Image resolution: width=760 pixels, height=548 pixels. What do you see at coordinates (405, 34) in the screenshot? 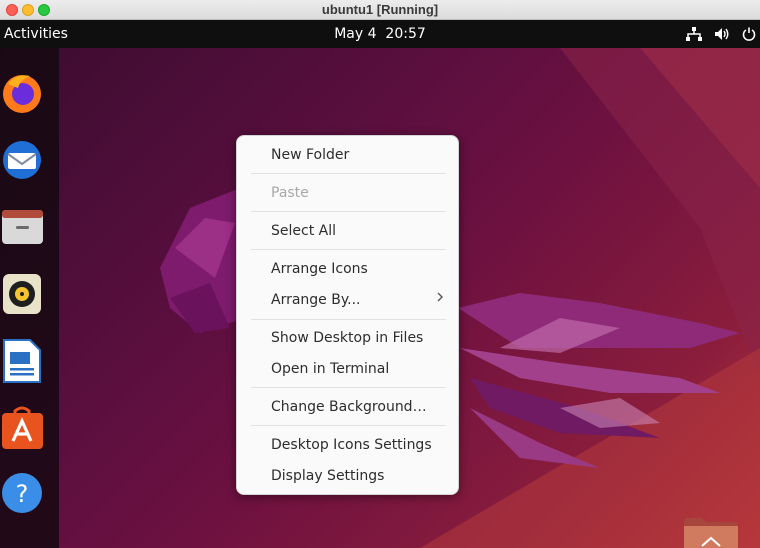
I see `clock-time: 20:57` at bounding box center [405, 34].